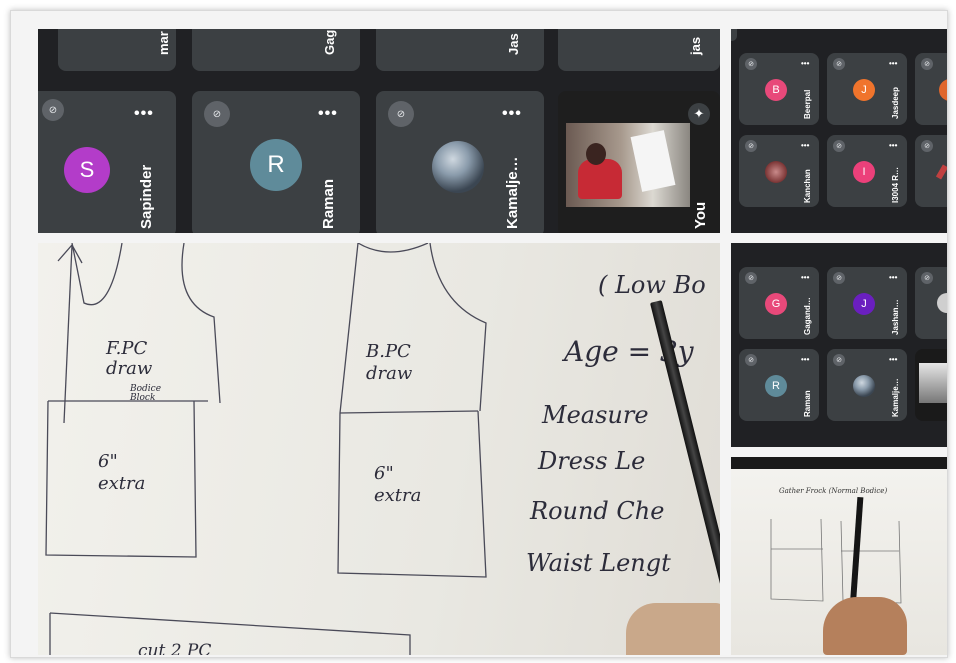  I want to click on participant-tile: Jas, so click(460, 50).